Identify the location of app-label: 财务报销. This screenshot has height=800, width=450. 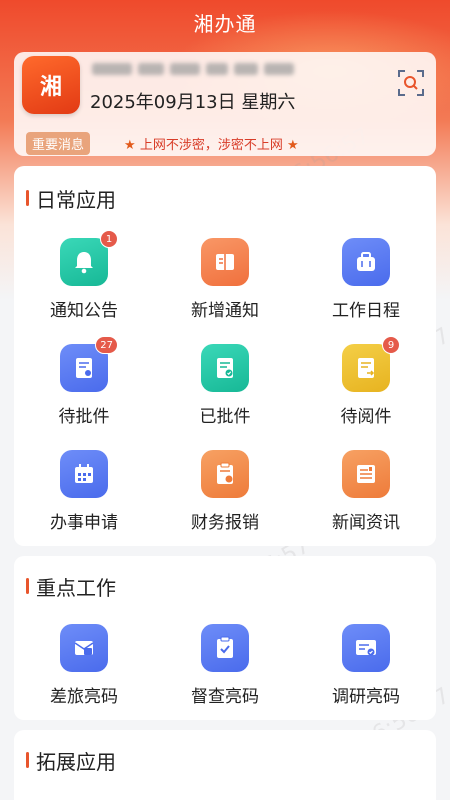
(225, 523).